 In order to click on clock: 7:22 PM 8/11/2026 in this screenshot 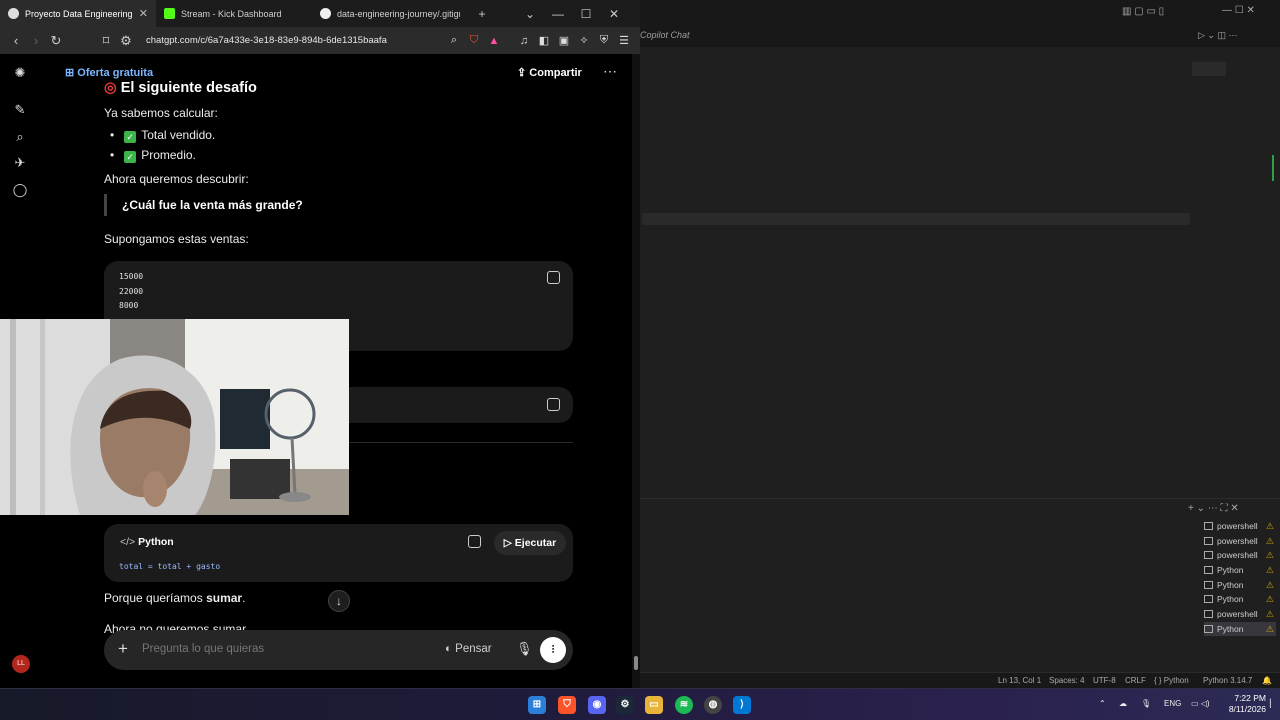, I will do `click(1244, 704)`.